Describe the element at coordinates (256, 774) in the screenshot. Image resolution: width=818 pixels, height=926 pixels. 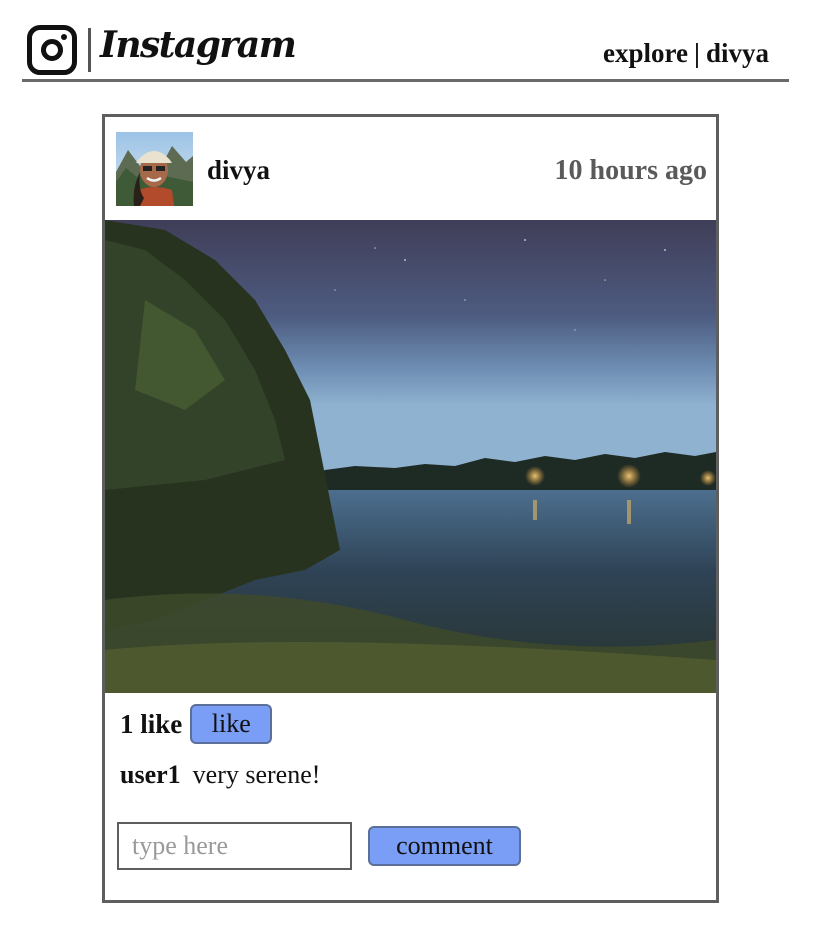
I see `comment-text: very serene!` at that location.